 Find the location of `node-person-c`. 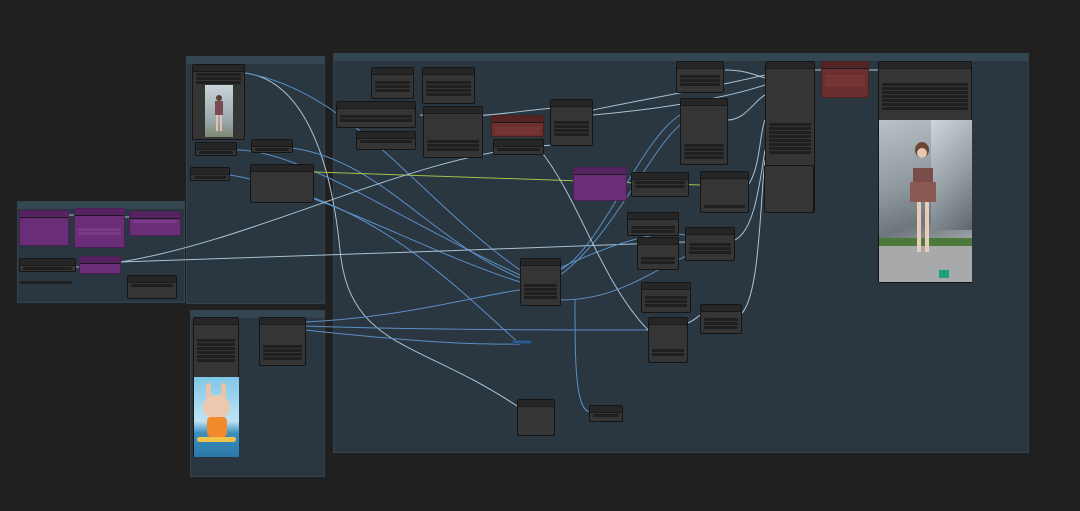

node-person-c is located at coordinates (210, 174).